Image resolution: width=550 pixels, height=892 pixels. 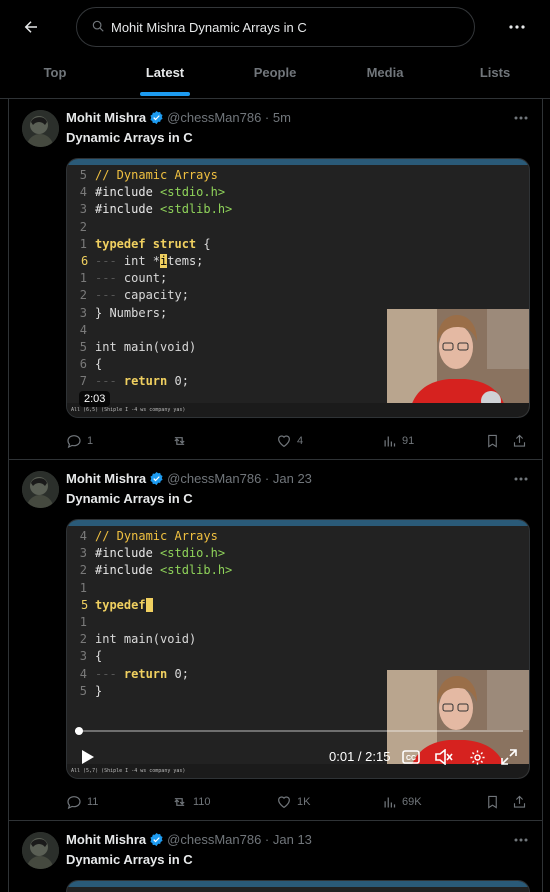 I want to click on line-number: 3, so click(x=83, y=656).